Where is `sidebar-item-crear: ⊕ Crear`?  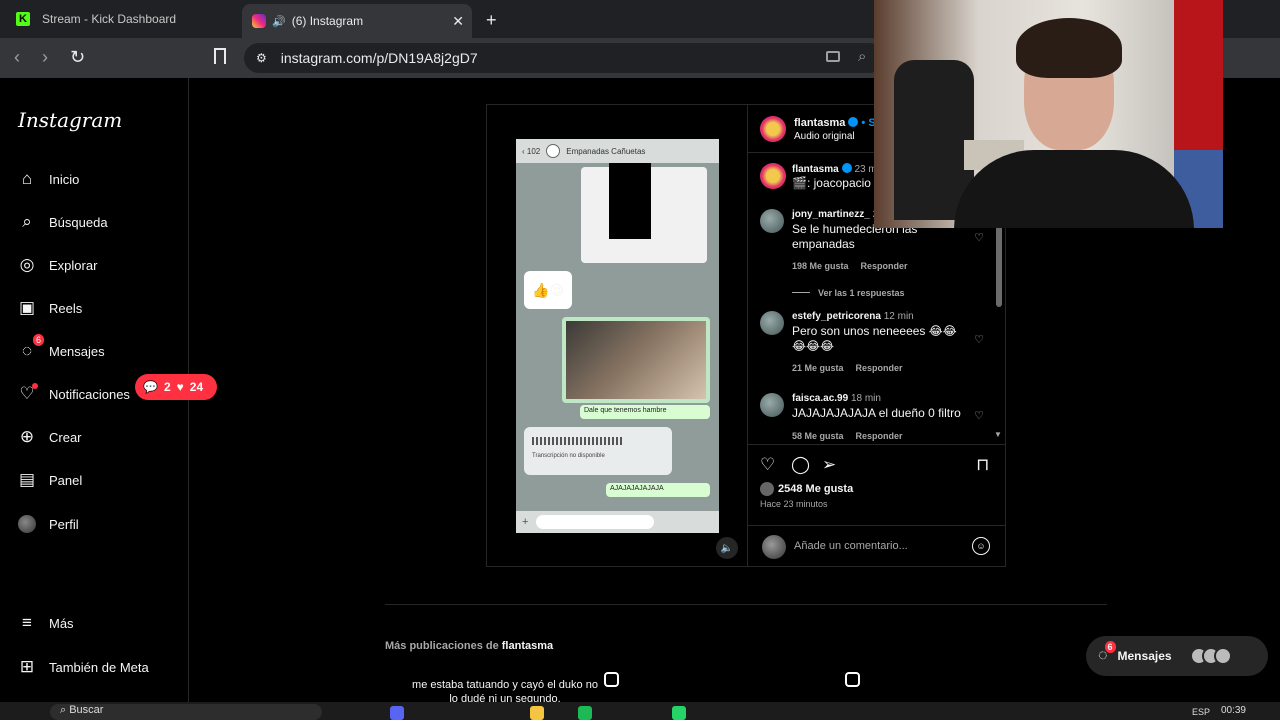 sidebar-item-crear: ⊕ Crear is located at coordinates (49, 437).